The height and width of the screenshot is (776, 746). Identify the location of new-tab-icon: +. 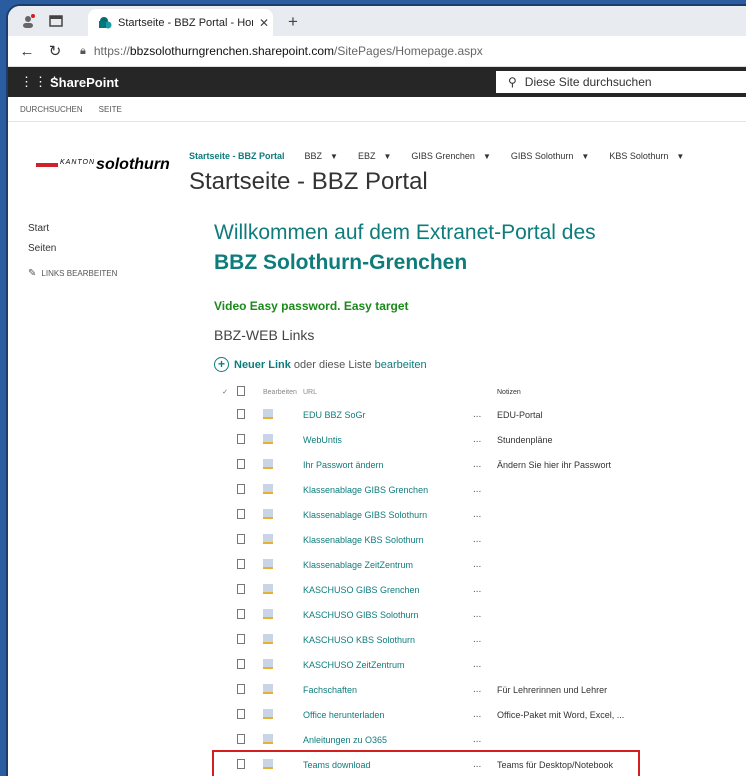
(293, 22).